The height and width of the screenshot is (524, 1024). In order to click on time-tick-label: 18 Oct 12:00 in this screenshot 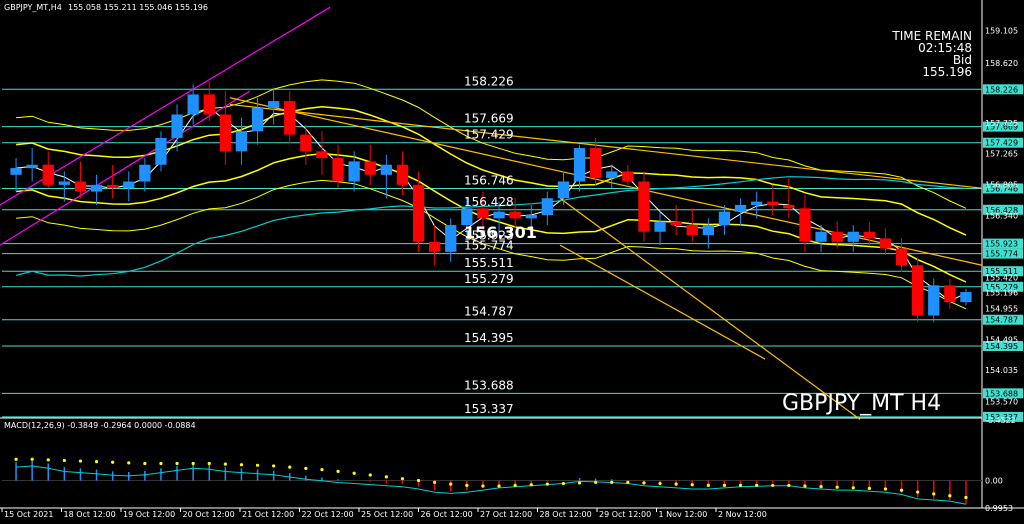, I will do `click(90, 514)`.